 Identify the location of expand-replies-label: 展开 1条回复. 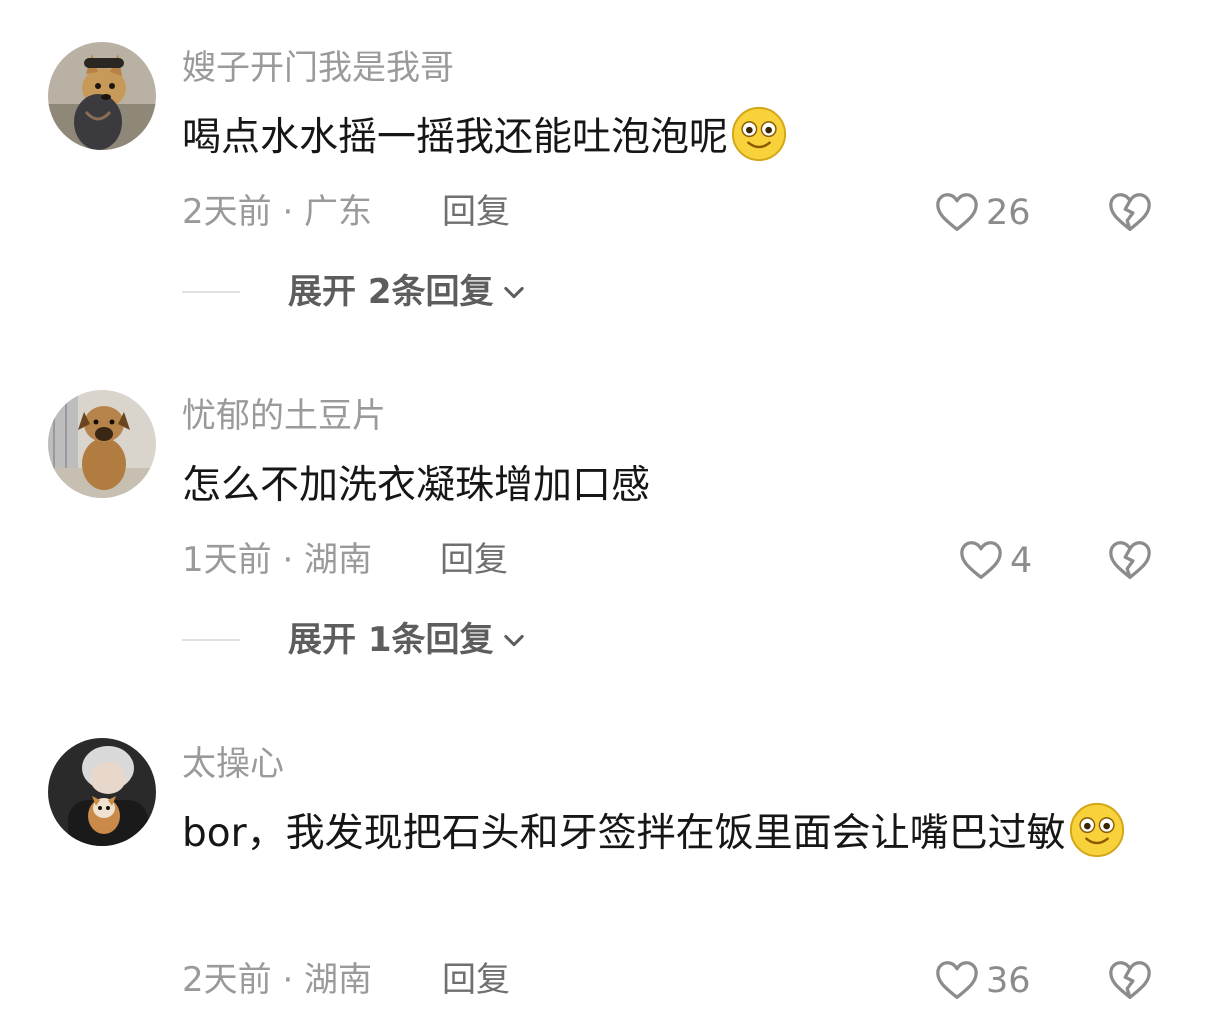
(391, 640).